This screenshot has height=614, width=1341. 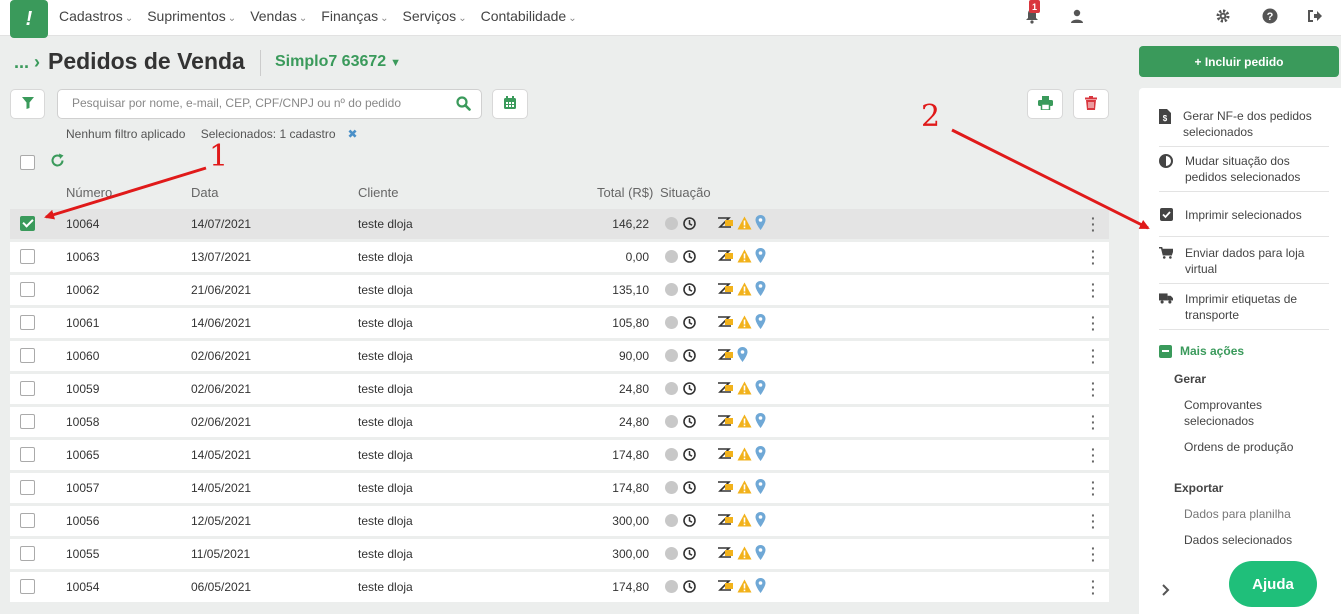 What do you see at coordinates (630, 521) in the screenshot?
I see `order-total: 300,00` at bounding box center [630, 521].